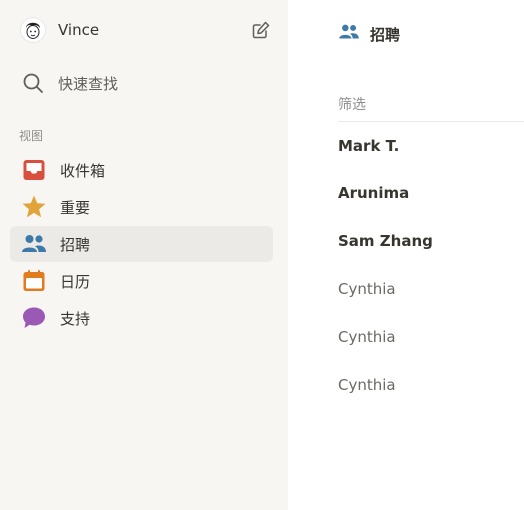 Image resolution: width=524 pixels, height=510 pixels. I want to click on user-switcher: Vince, so click(146, 30).